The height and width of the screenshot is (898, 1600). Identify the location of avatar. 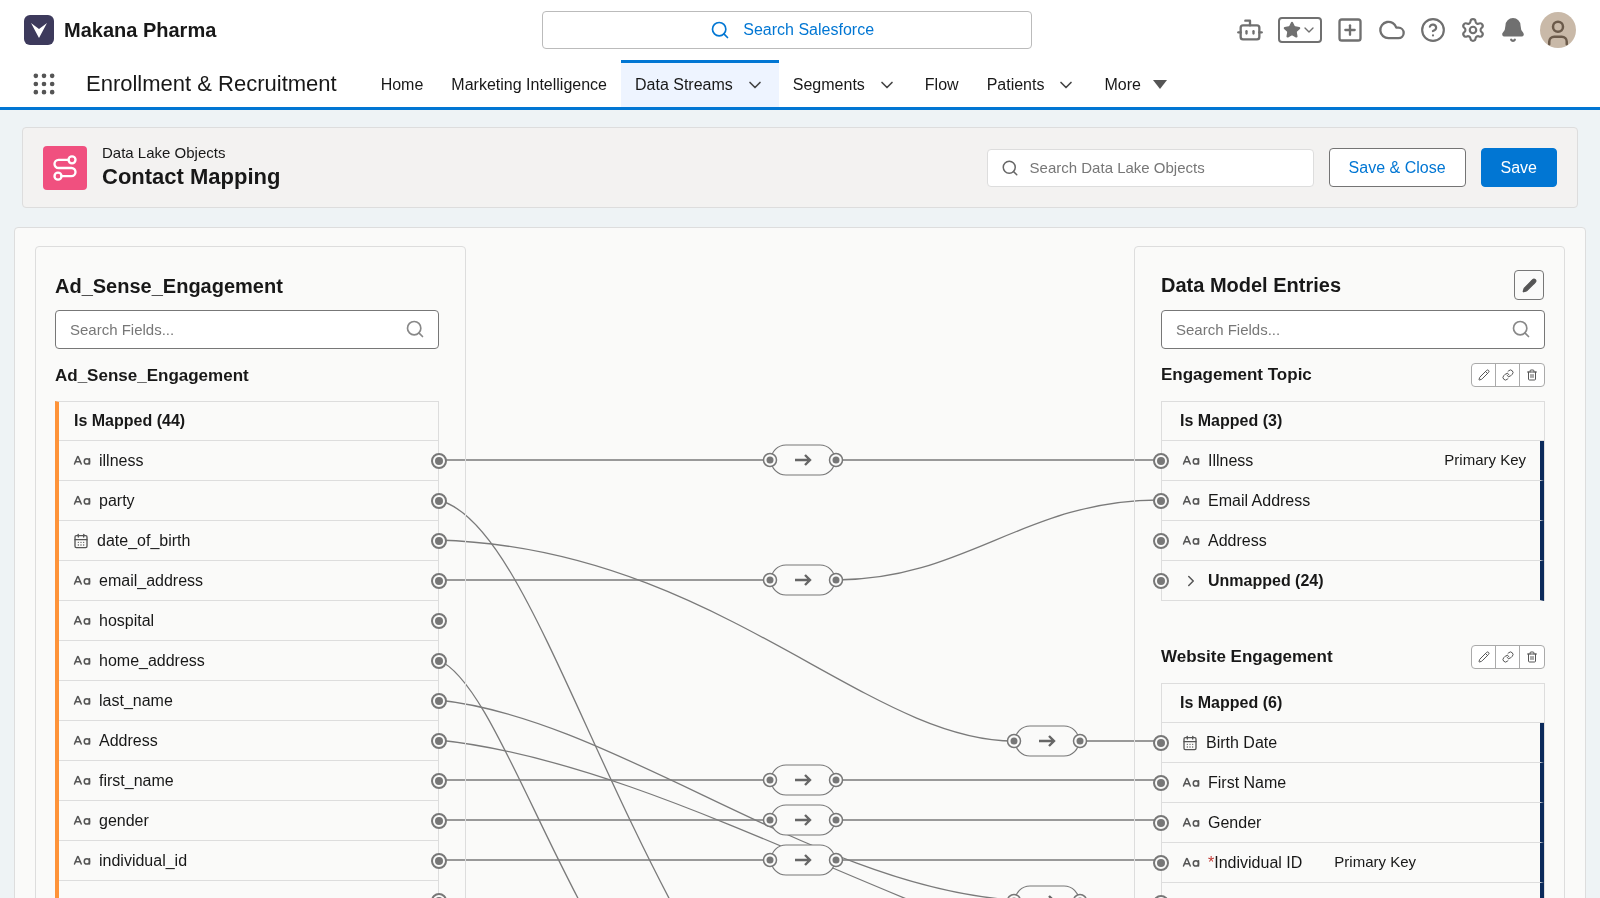
(1558, 30).